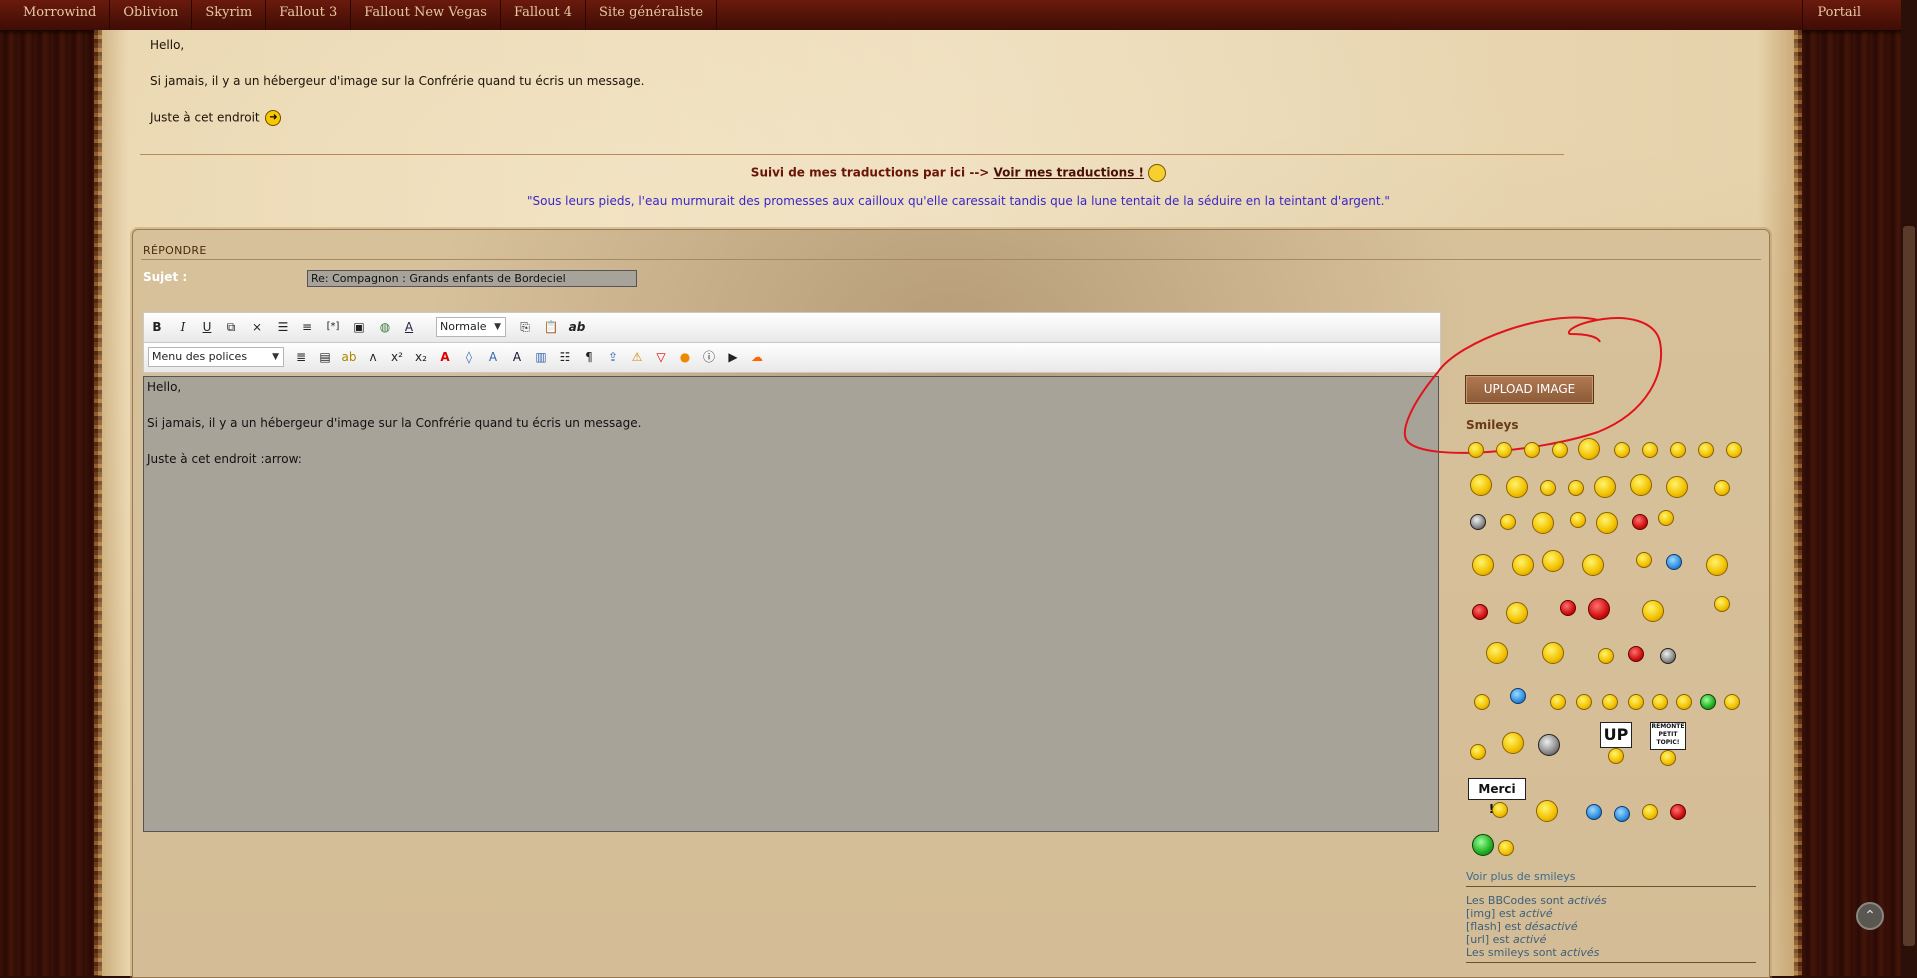 This screenshot has height=978, width=1917. I want to click on nav-portal: Portail, so click(1838, 15).